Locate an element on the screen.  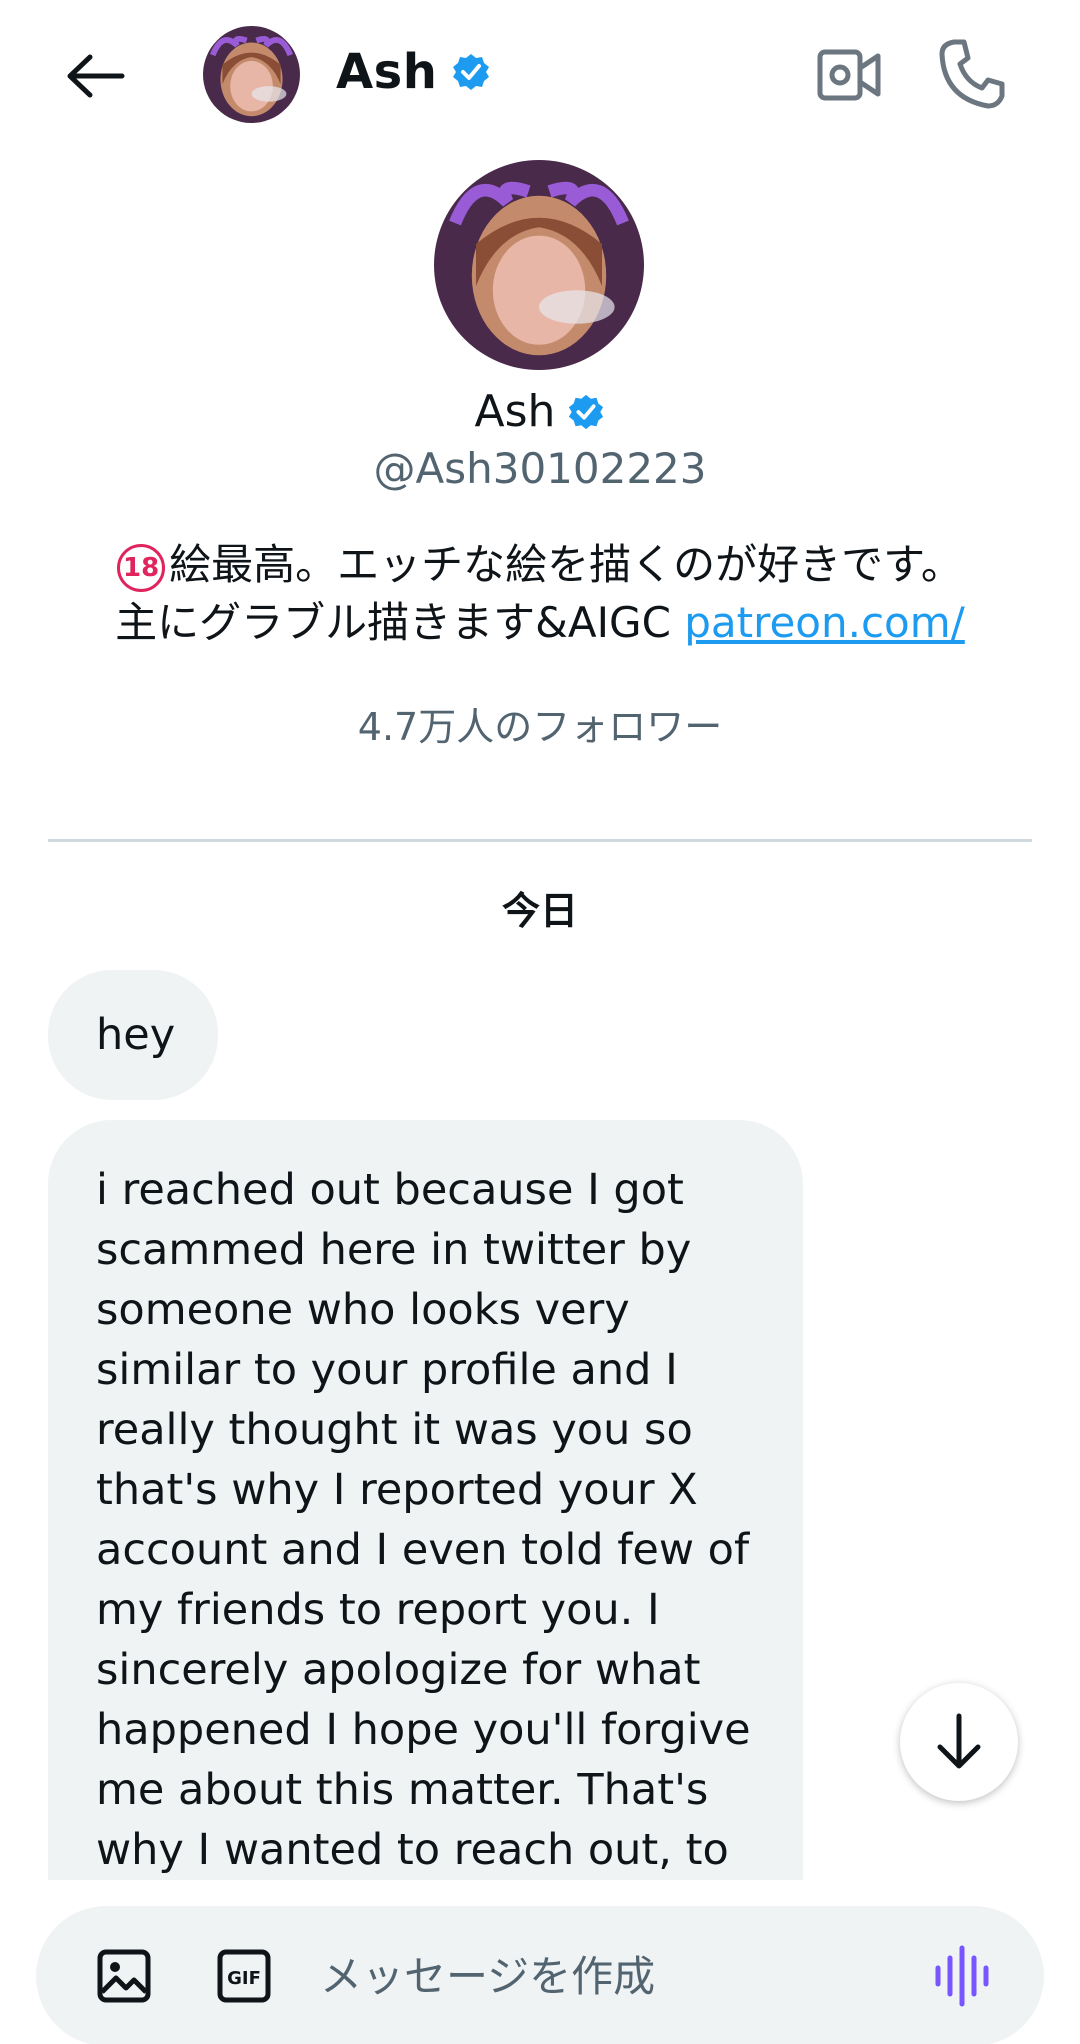
phone-call-button is located at coordinates (972, 74).